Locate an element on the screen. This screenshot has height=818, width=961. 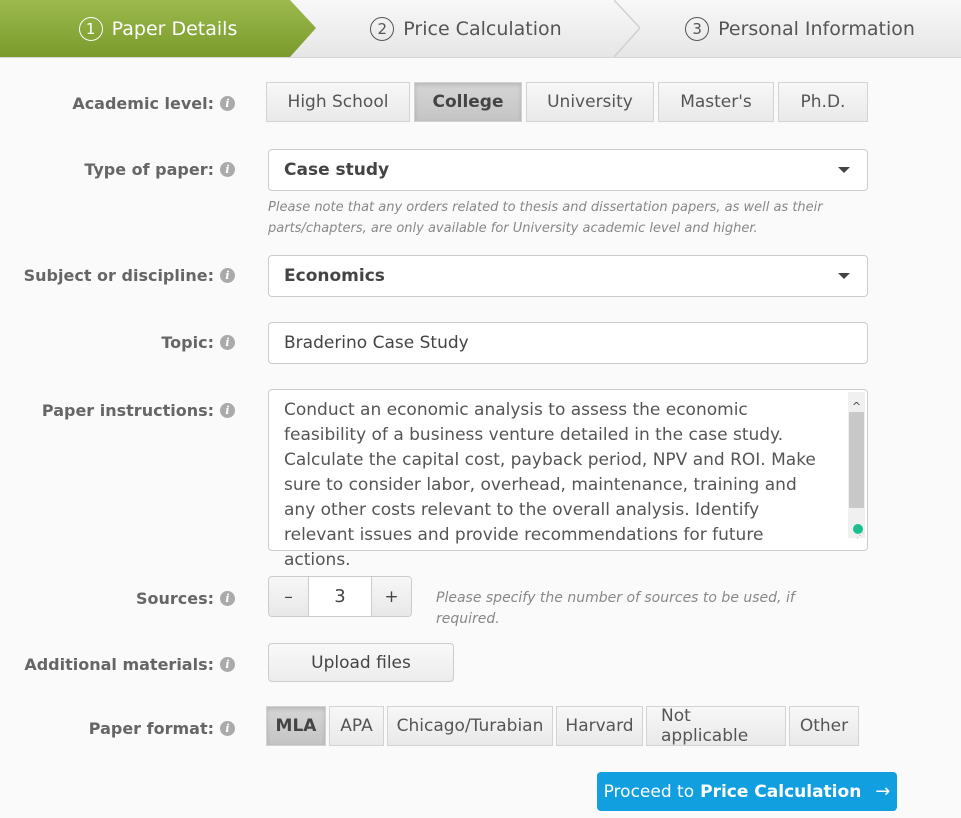
academic-level-label: Academic level: i is located at coordinates (153, 103).